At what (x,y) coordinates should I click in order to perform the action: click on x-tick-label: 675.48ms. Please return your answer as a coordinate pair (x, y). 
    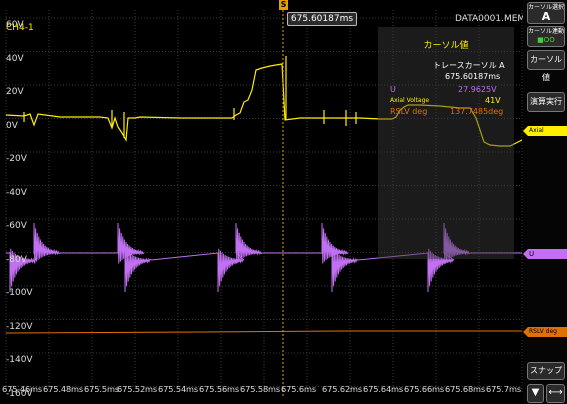
    Looking at the image, I should click on (63, 389).